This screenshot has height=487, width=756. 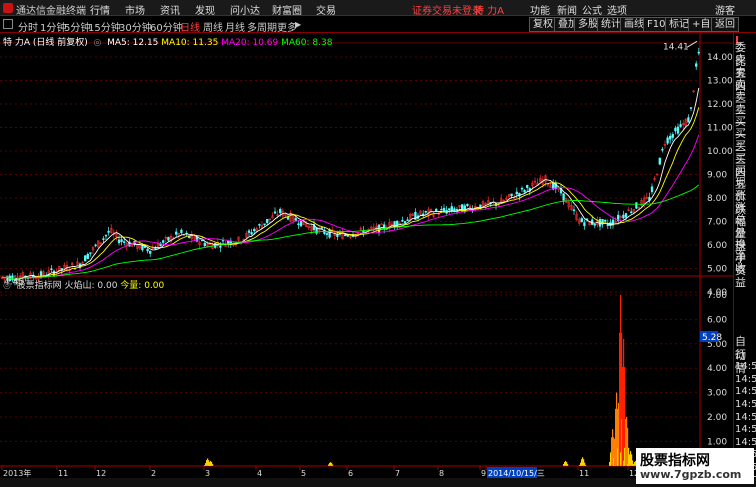 What do you see at coordinates (720, 58) in the screenshot?
I see `price-tick-label: 14.00` at bounding box center [720, 58].